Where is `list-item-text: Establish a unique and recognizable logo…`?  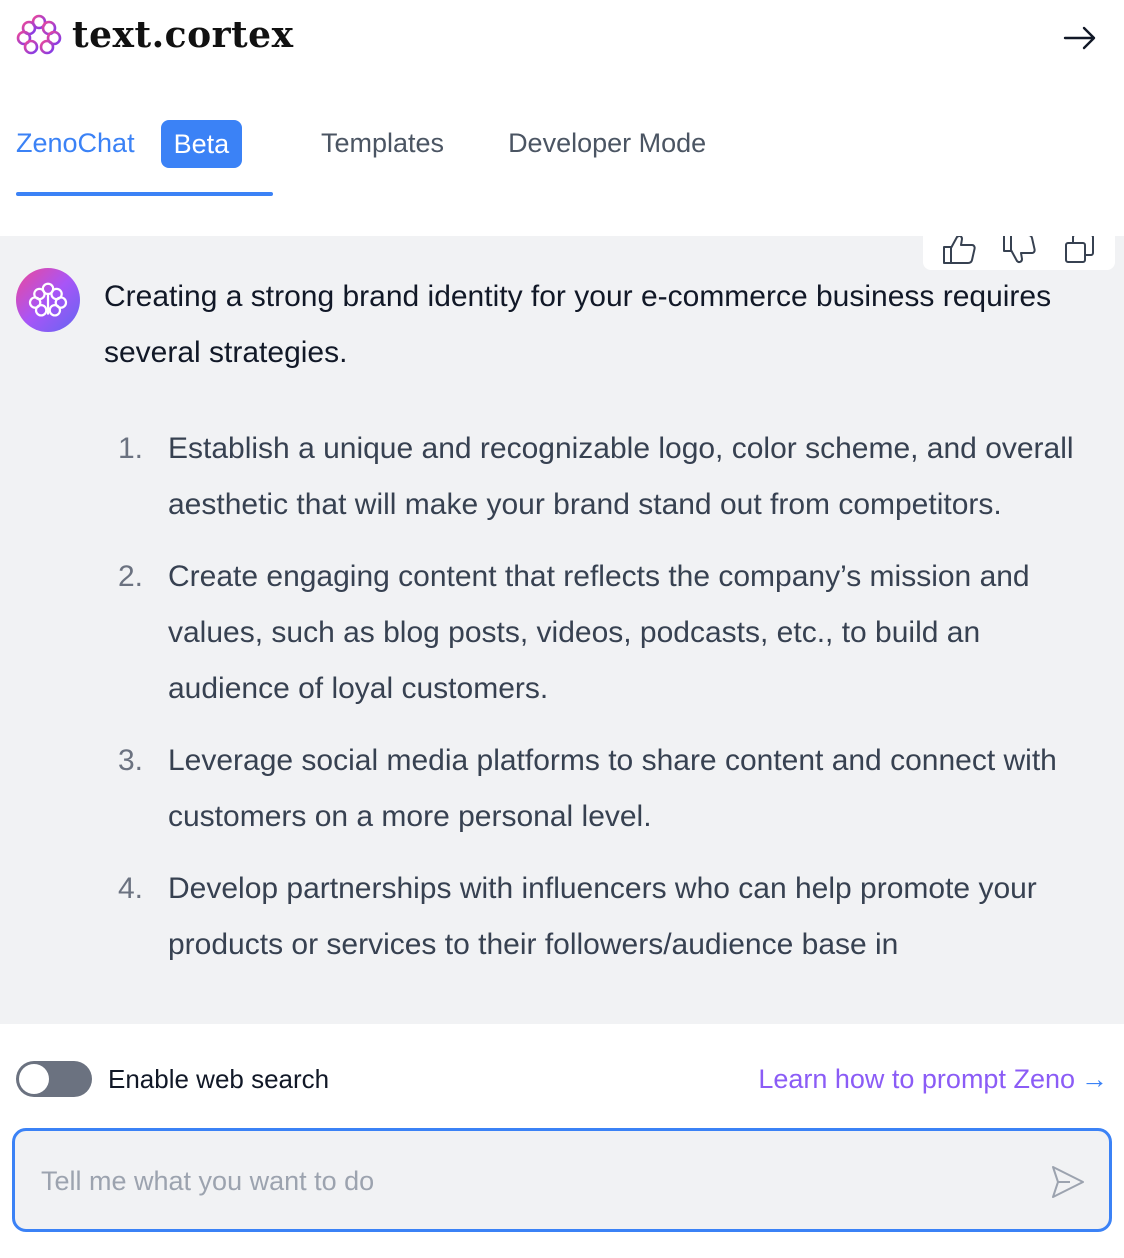
list-item-text: Establish a unique and recognizable logo… is located at coordinates (621, 476).